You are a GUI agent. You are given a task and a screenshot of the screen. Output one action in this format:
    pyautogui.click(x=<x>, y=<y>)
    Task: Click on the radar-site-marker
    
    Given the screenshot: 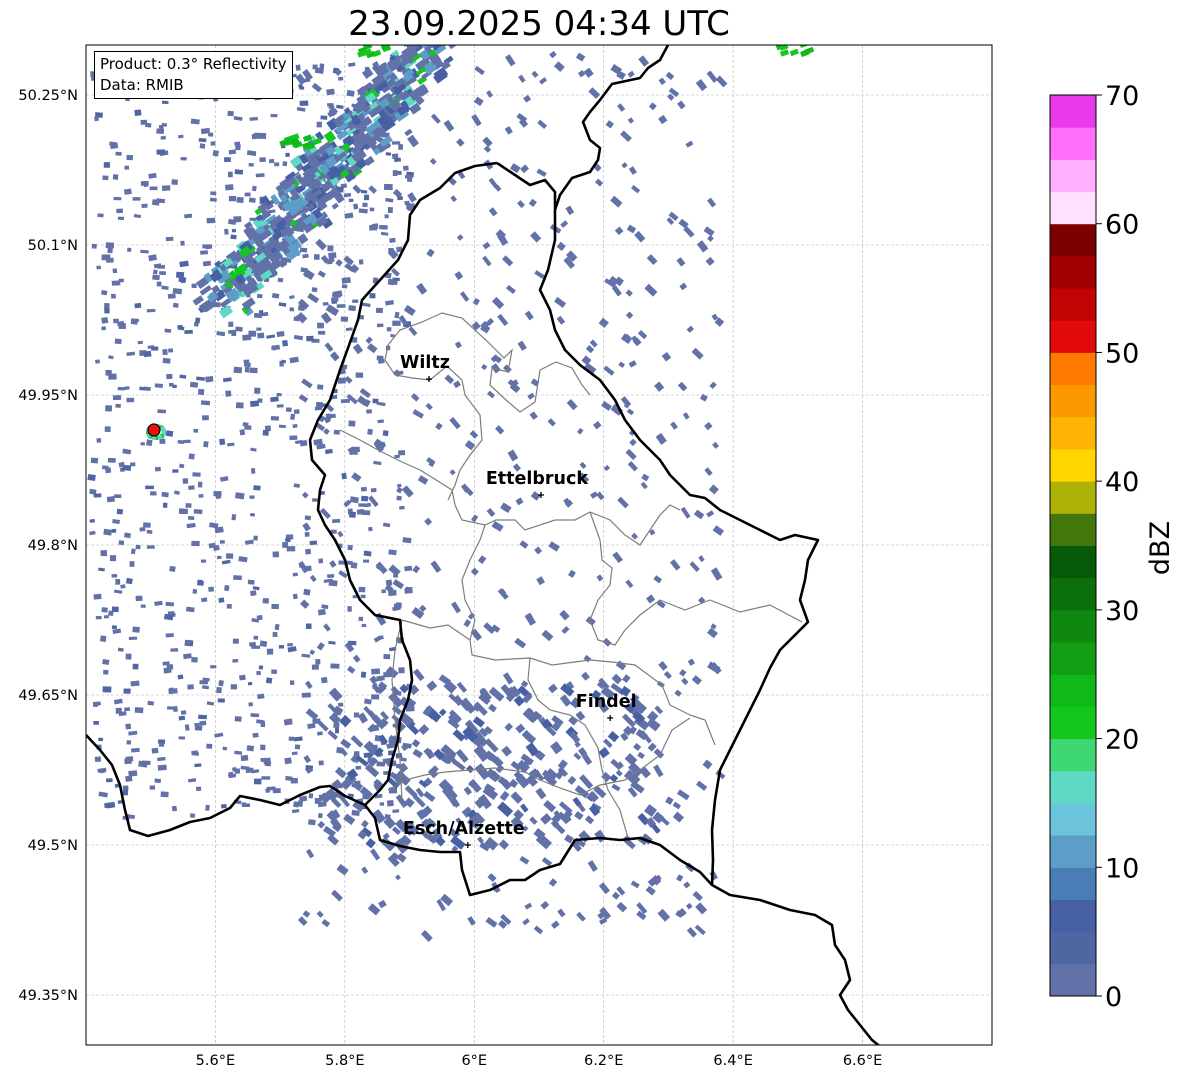 What is the action you would take?
    pyautogui.click(x=154, y=430)
    